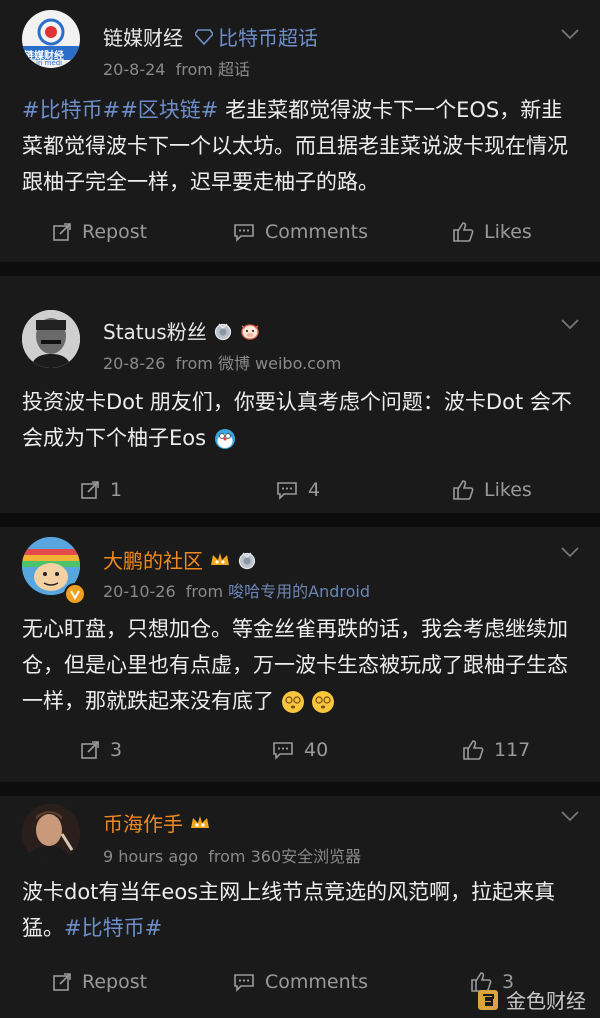 The image size is (600, 1018). What do you see at coordinates (143, 822) in the screenshot?
I see `author-name: 币海作手` at bounding box center [143, 822].